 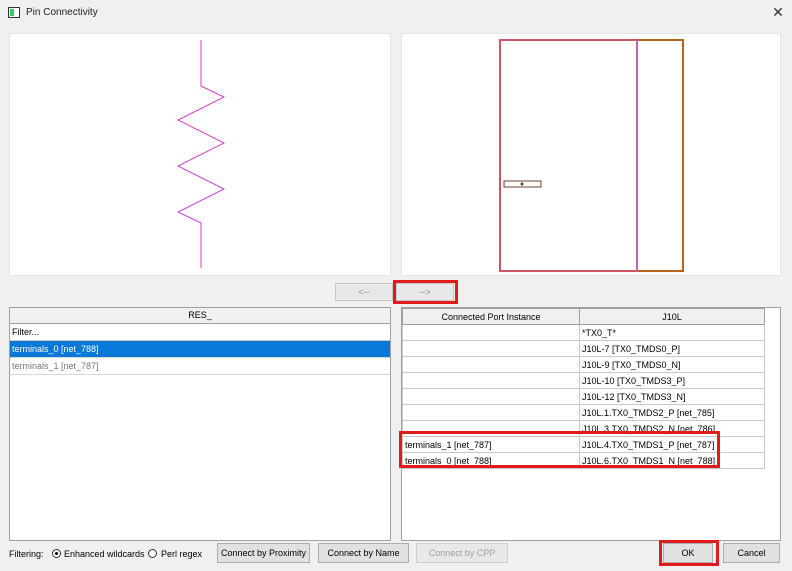 What do you see at coordinates (672, 364) in the screenshot?
I see `table-cell: J10L-9 [TX0_TMDS0_N]` at bounding box center [672, 364].